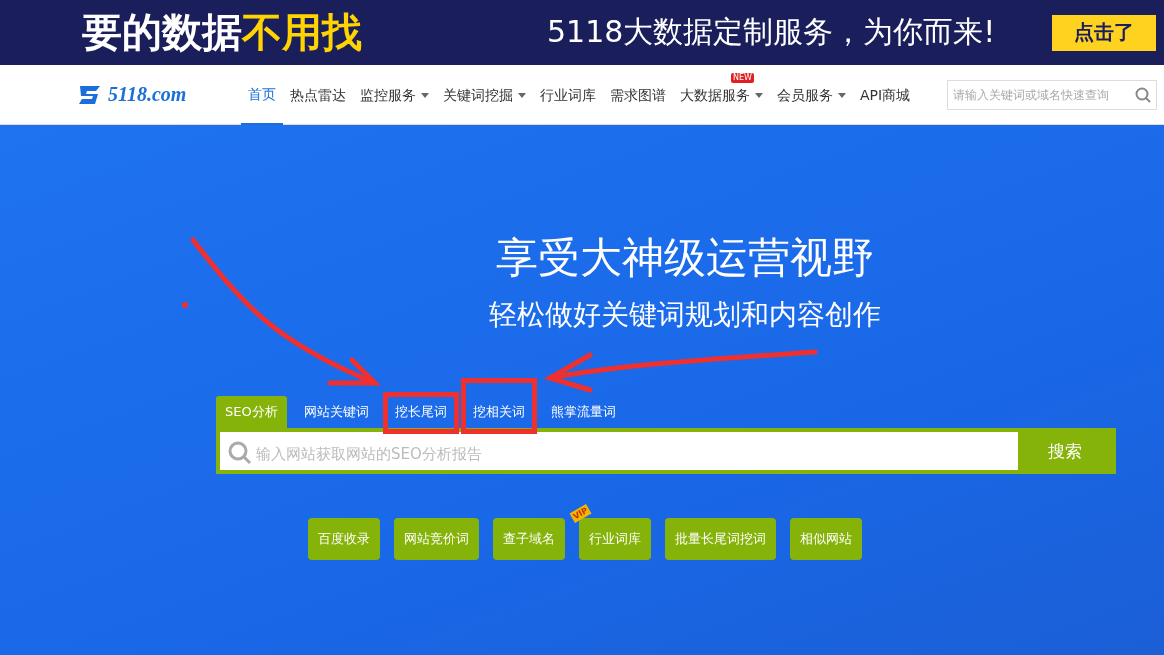 The height and width of the screenshot is (655, 1164). I want to click on quick-link-button: 百度收录, so click(344, 539).